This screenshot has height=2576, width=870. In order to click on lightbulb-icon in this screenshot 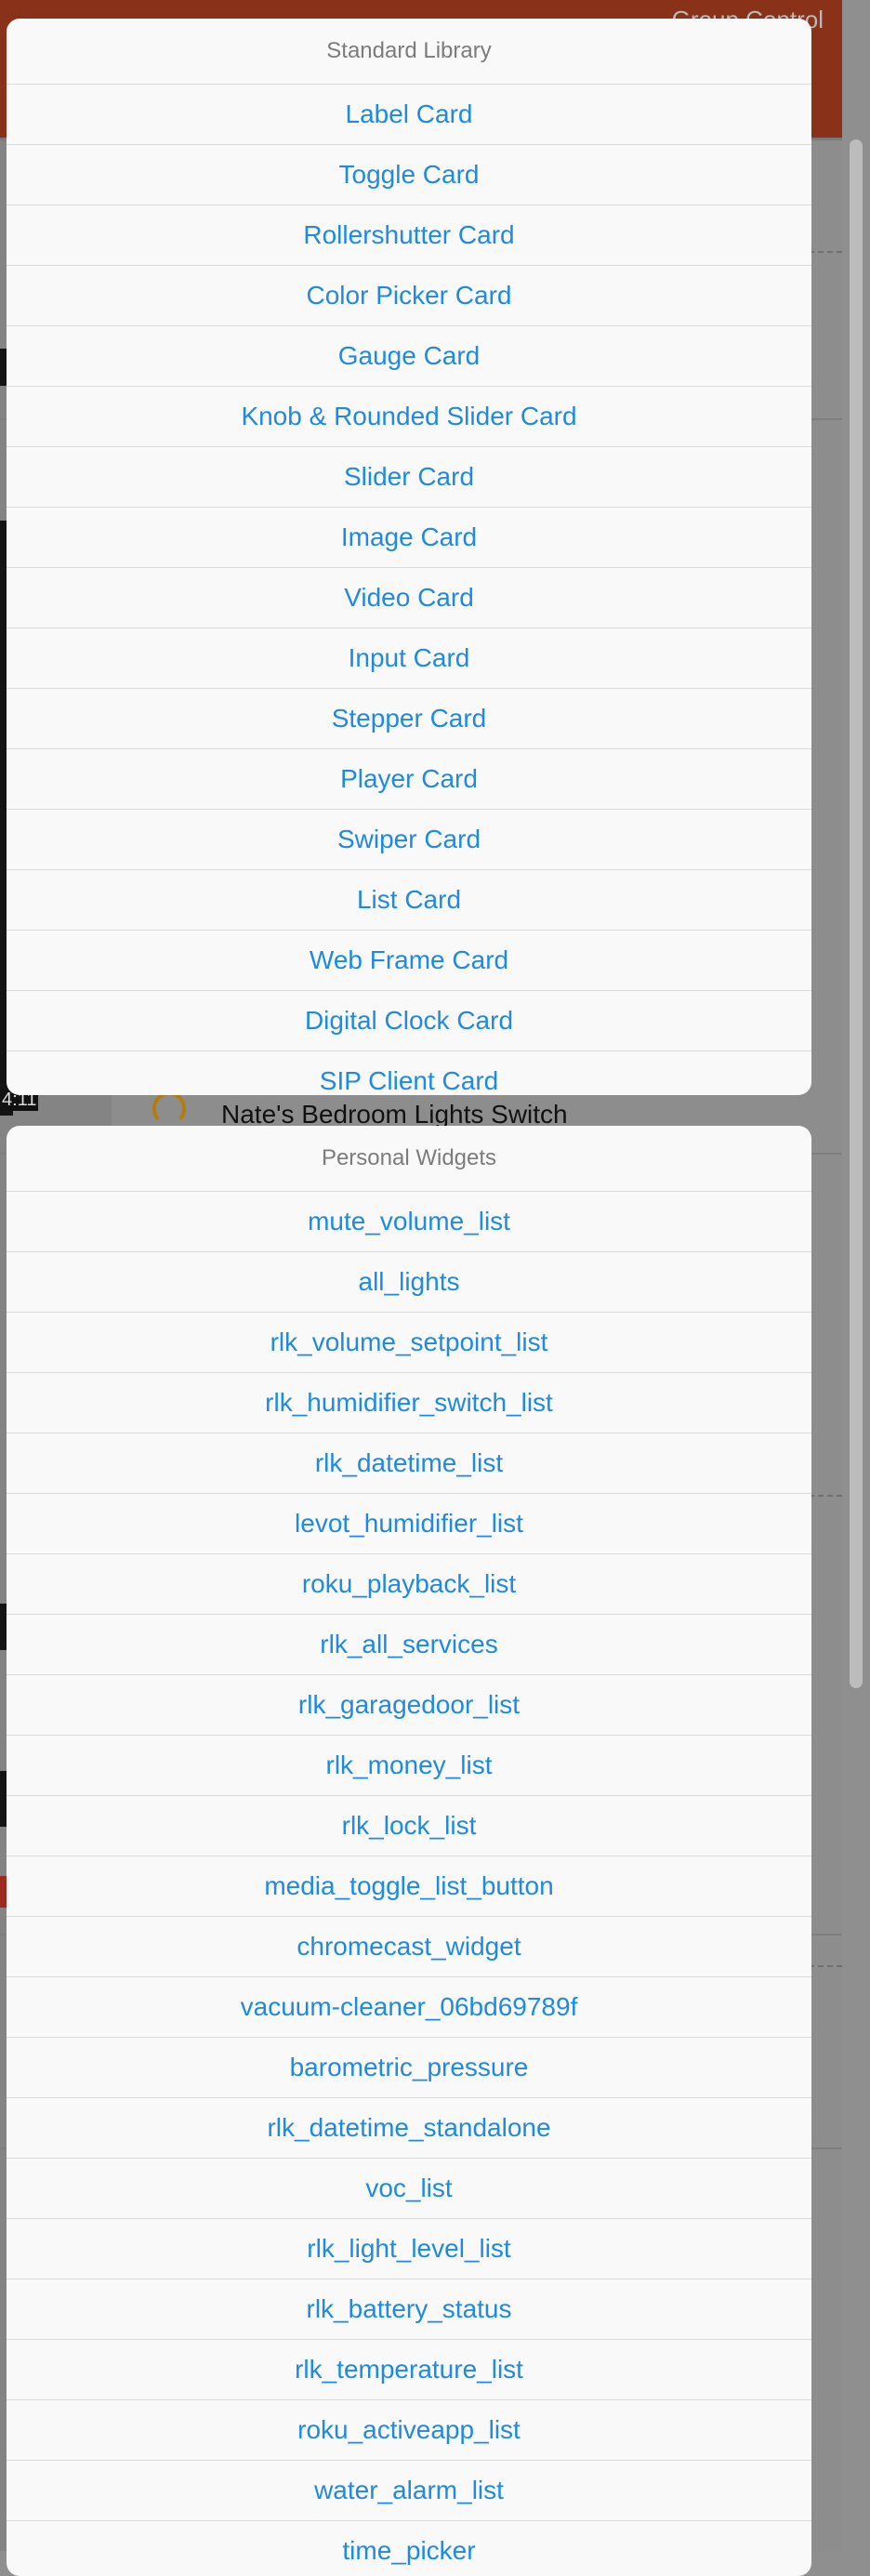, I will do `click(169, 1108)`.